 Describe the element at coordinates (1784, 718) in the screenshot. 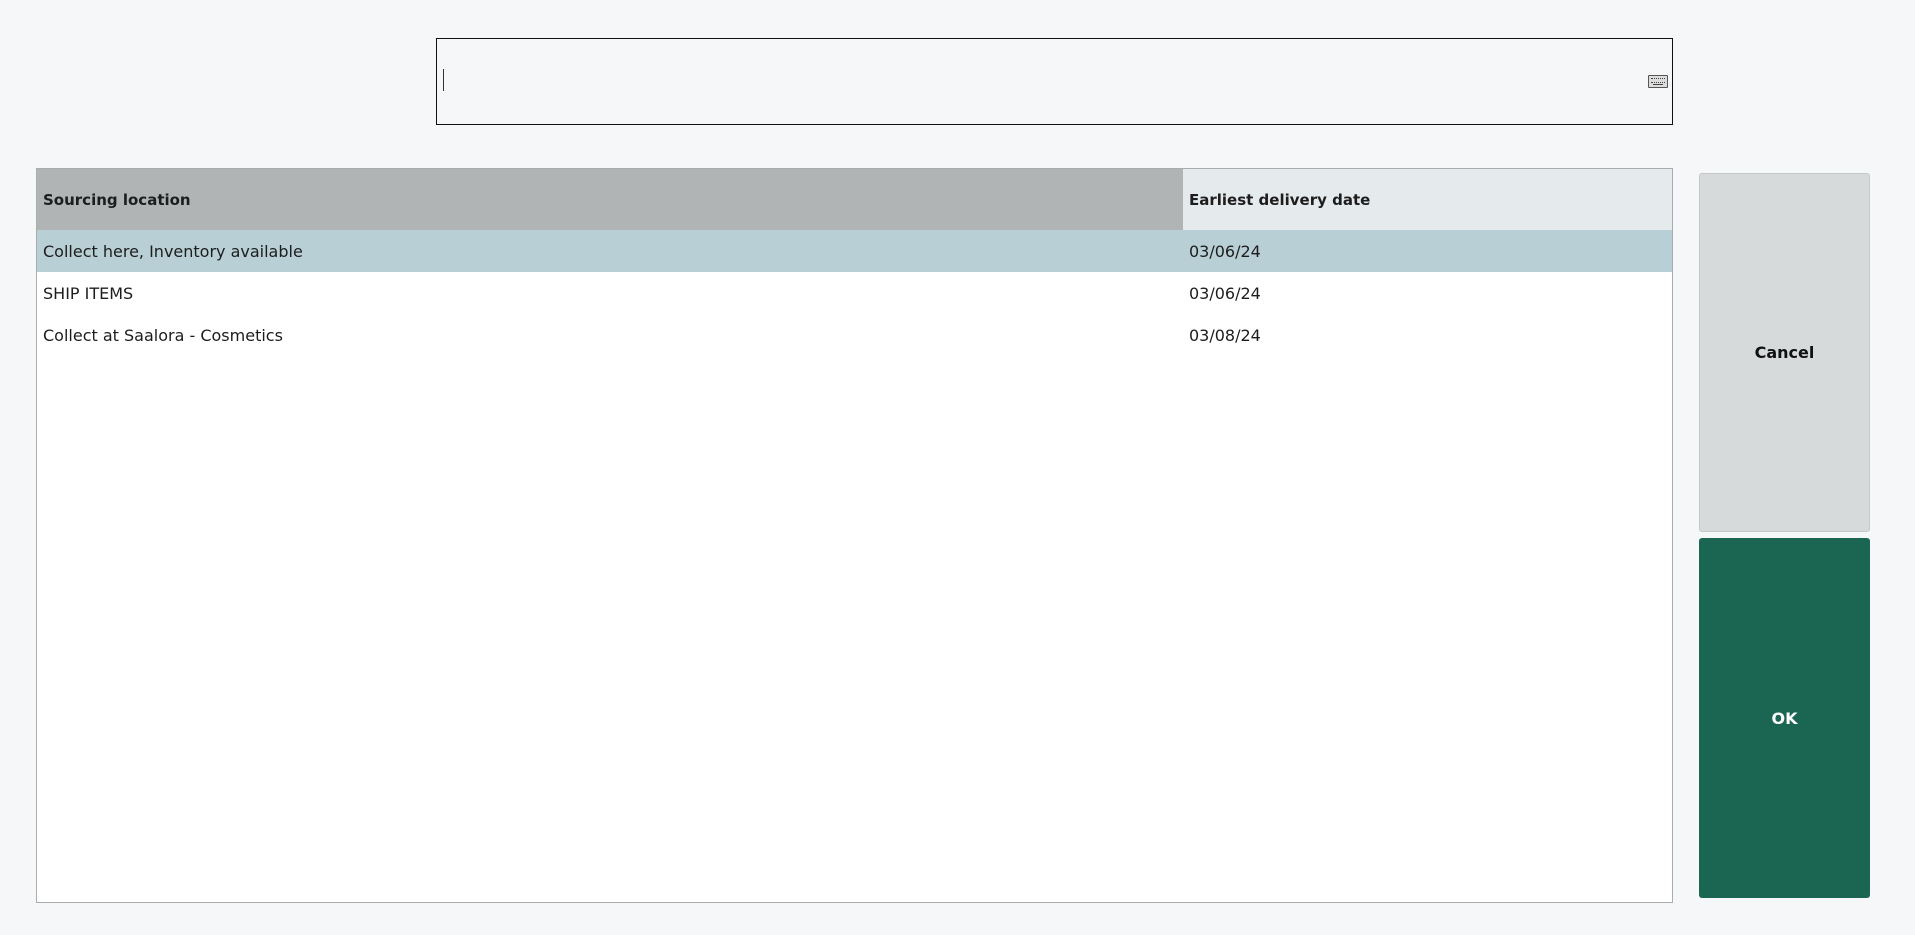

I see `ok-button: OK` at that location.